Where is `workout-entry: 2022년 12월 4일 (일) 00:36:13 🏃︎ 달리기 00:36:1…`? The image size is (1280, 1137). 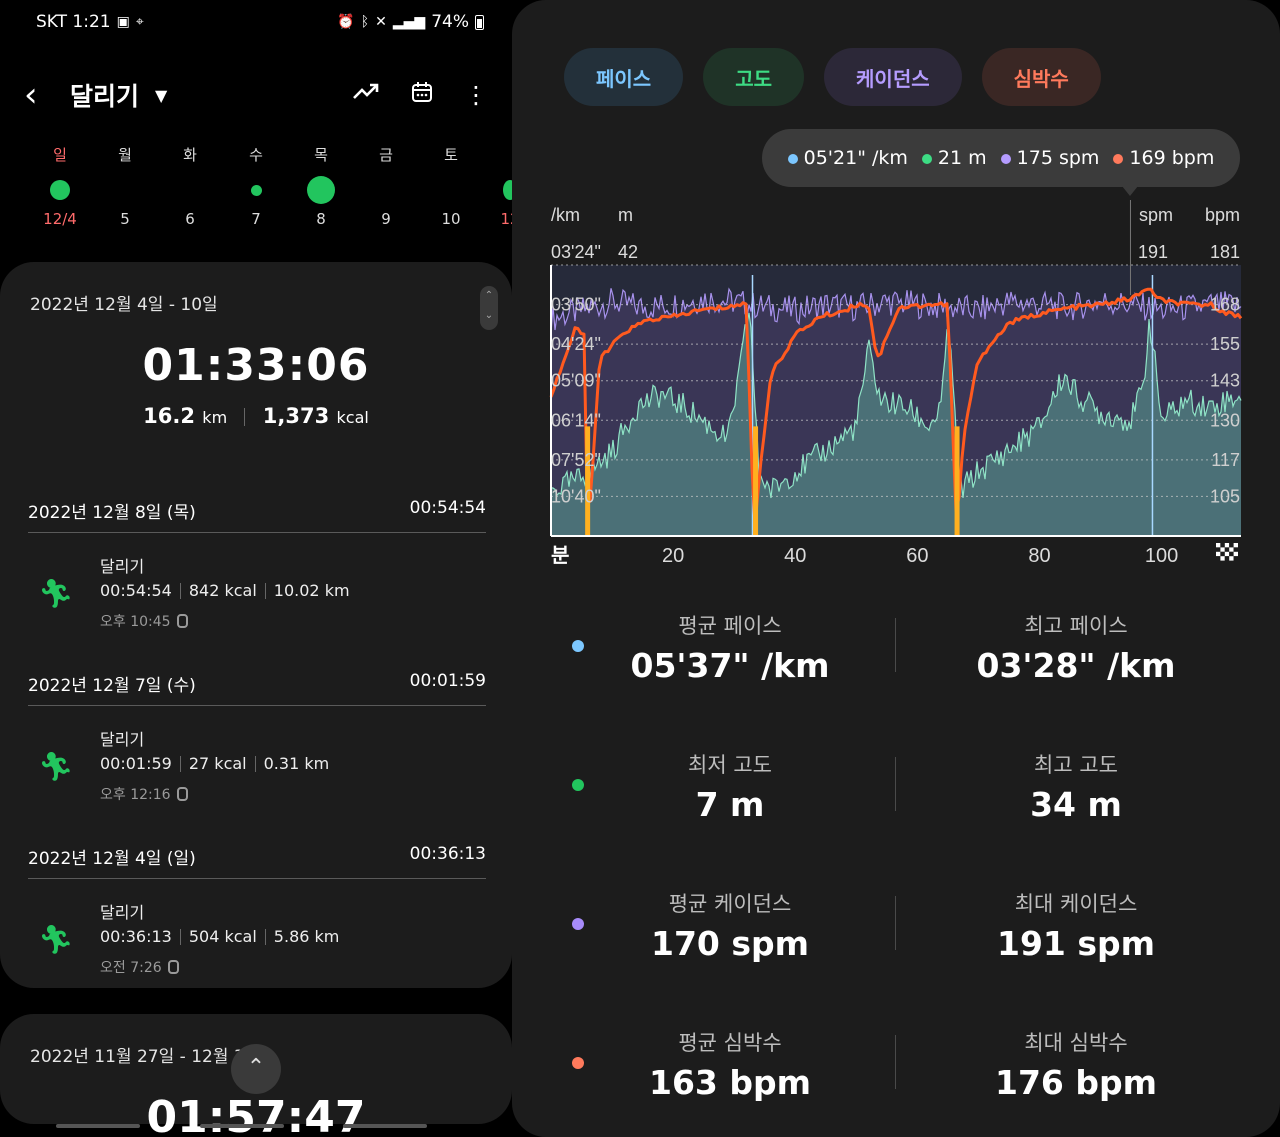
workout-entry: 2022년 12월 4일 (일) 00:36:13 🏃︎ 달리기 00:36:1… is located at coordinates (257, 921).